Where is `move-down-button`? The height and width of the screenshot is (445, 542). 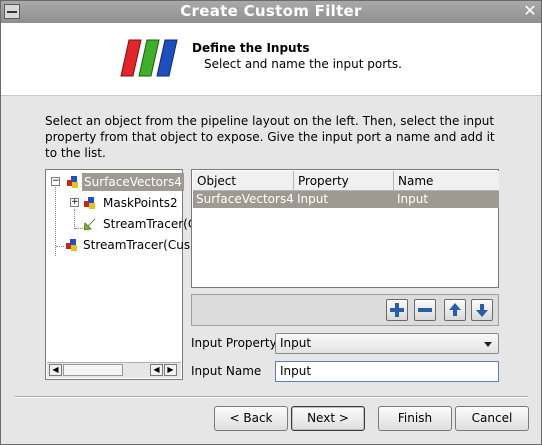
move-down-button is located at coordinates (482, 310).